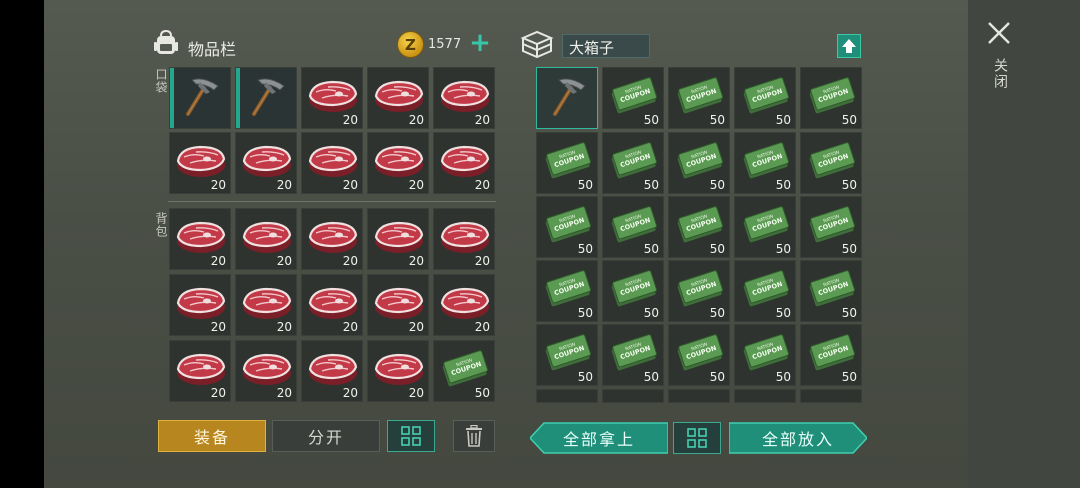  What do you see at coordinates (332, 201) in the screenshot?
I see `pocket-divider` at bounding box center [332, 201].